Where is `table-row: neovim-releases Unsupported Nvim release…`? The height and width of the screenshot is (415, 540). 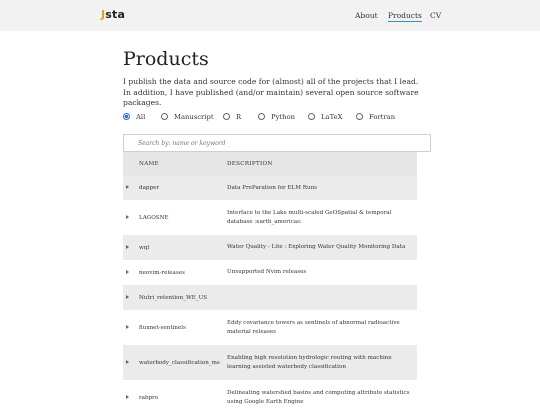 table-row: neovim-releases Unsupported Nvim release… is located at coordinates (270, 272).